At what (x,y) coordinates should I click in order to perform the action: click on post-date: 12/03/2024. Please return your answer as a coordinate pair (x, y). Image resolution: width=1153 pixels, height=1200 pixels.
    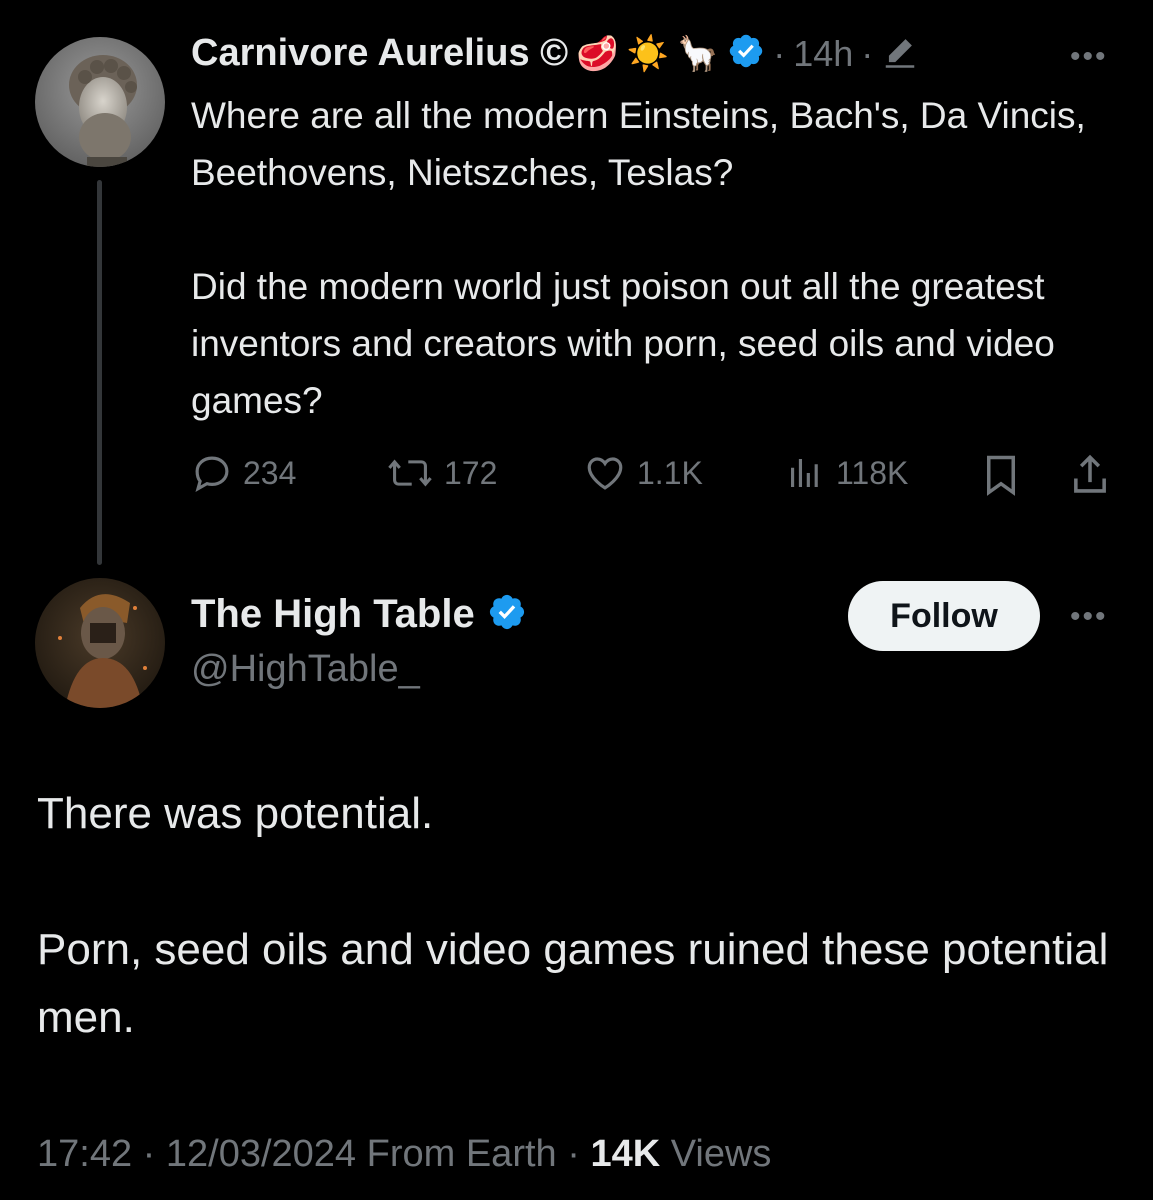
    Looking at the image, I should click on (261, 1154).